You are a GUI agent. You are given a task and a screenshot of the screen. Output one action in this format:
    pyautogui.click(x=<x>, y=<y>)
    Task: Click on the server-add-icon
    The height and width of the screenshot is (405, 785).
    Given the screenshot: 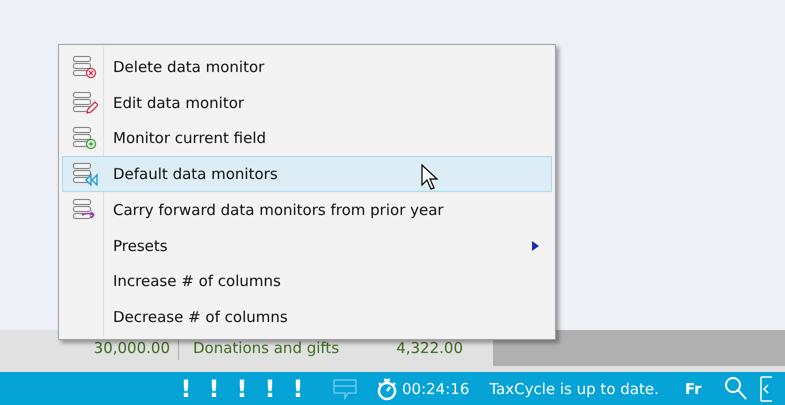 What is the action you would take?
    pyautogui.click(x=85, y=138)
    